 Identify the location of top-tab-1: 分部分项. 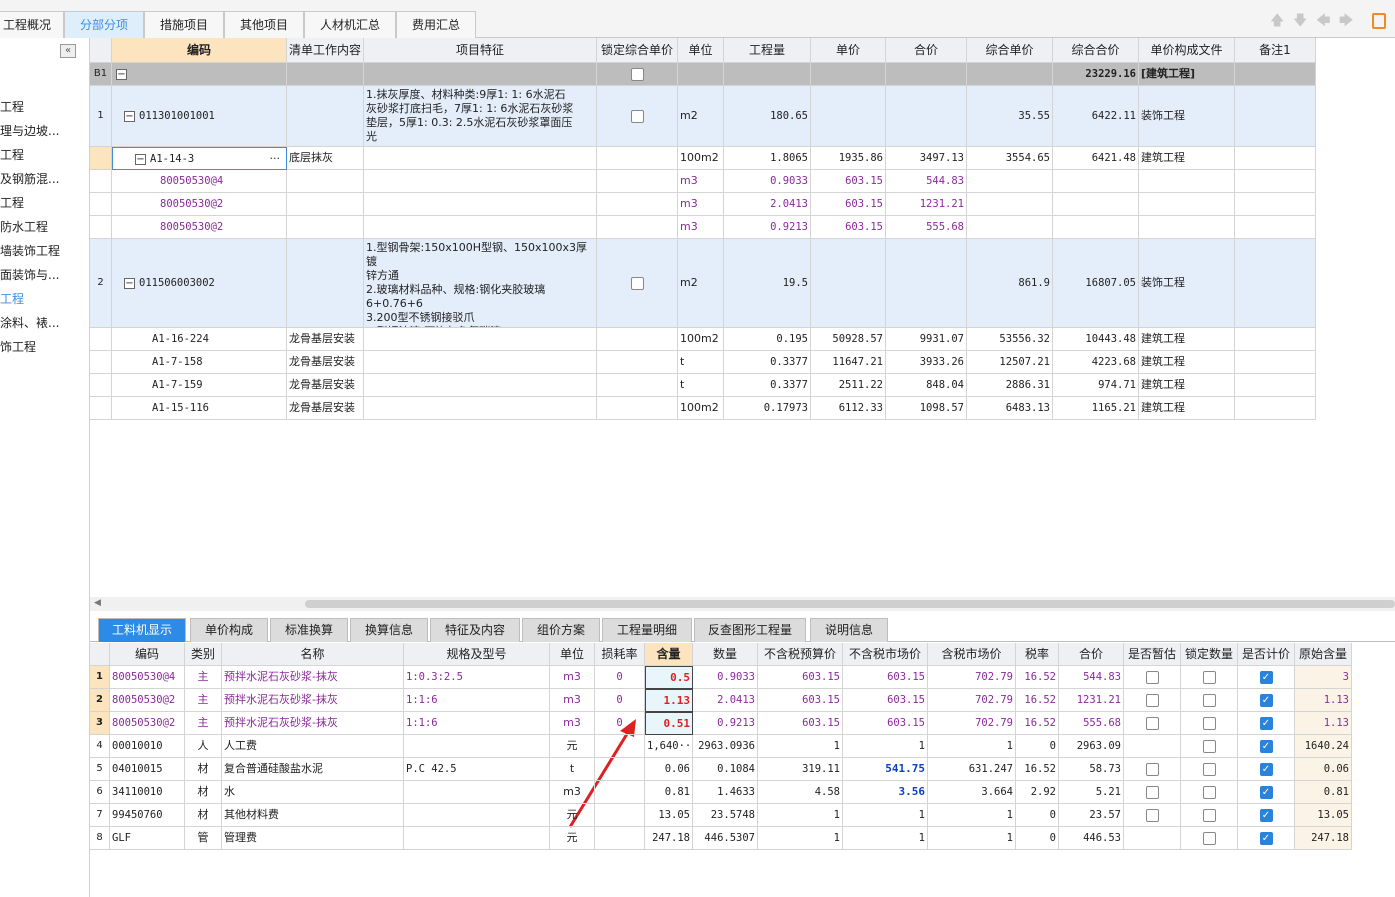
(104, 24).